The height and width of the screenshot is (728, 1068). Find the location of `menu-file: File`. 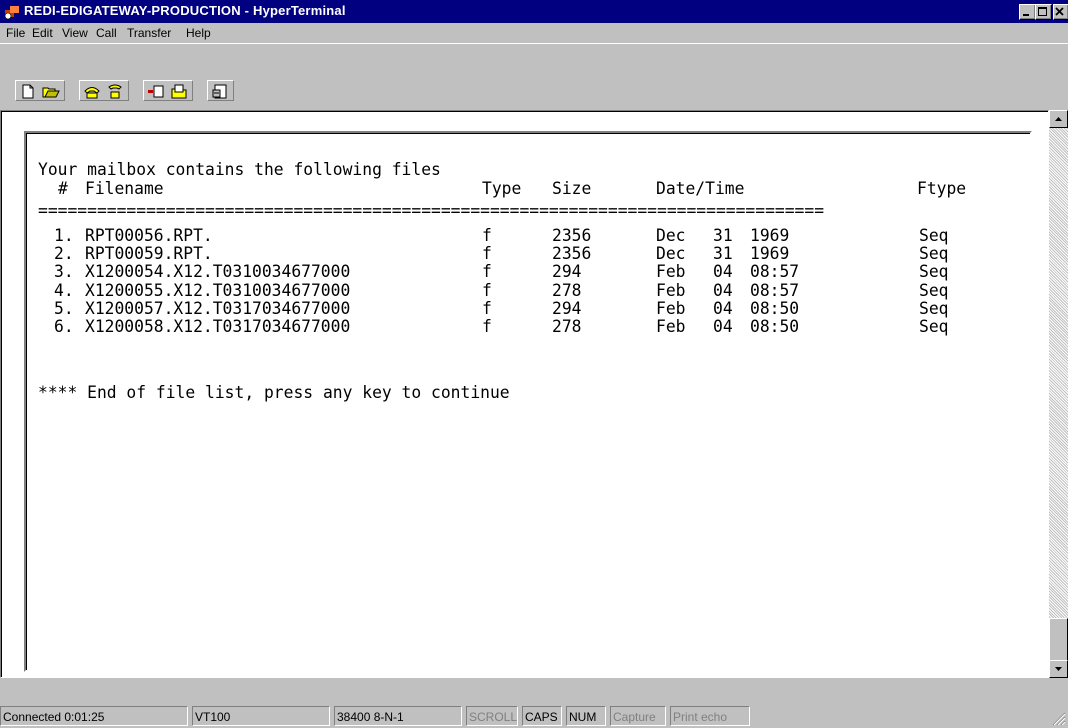

menu-file: File is located at coordinates (15, 33).